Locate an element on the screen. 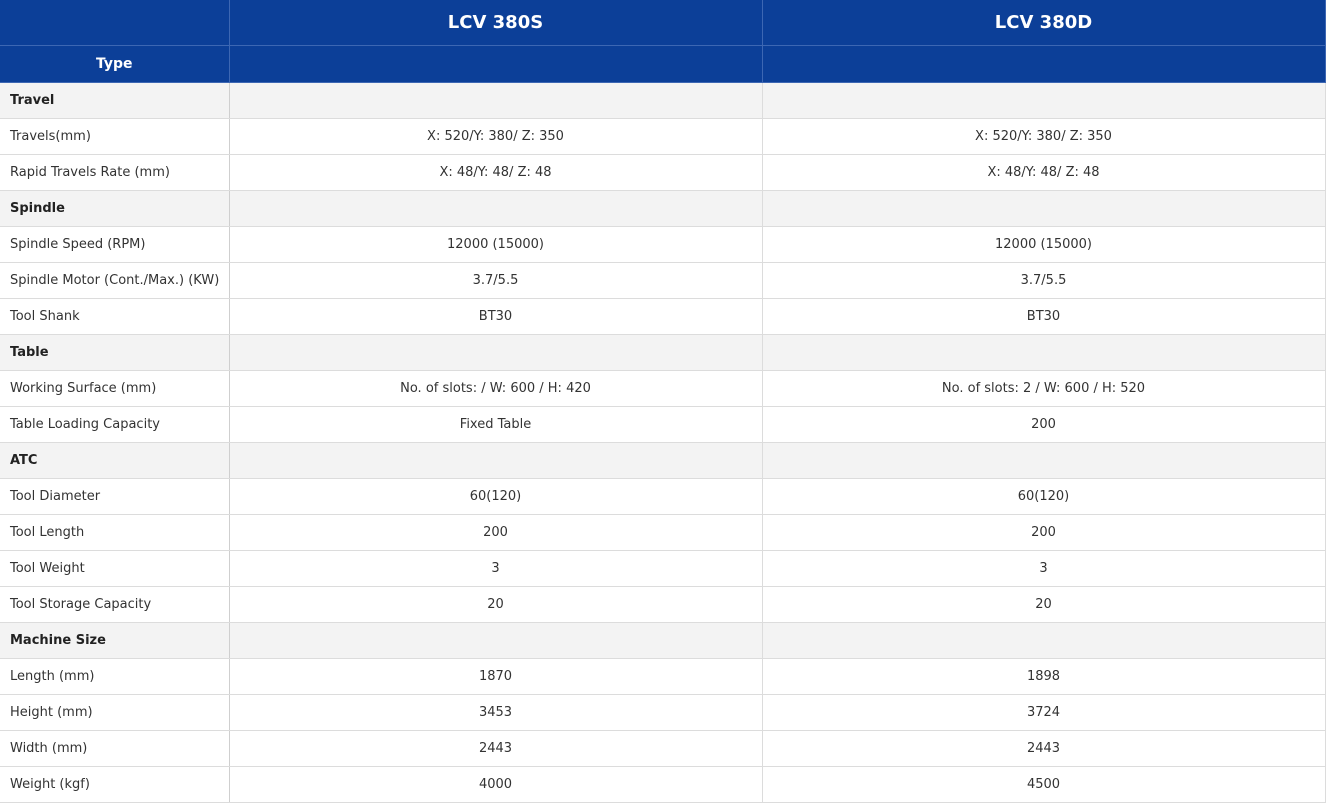 This screenshot has height=803, width=1326. type-cell-lcv380d is located at coordinates (1044, 64).